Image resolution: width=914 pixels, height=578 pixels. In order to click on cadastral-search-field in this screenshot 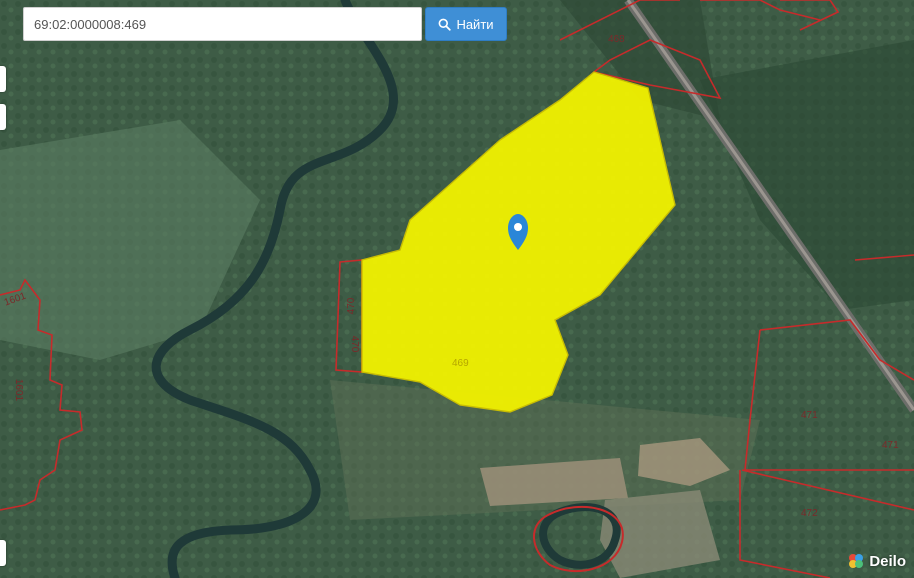, I will do `click(222, 24)`.